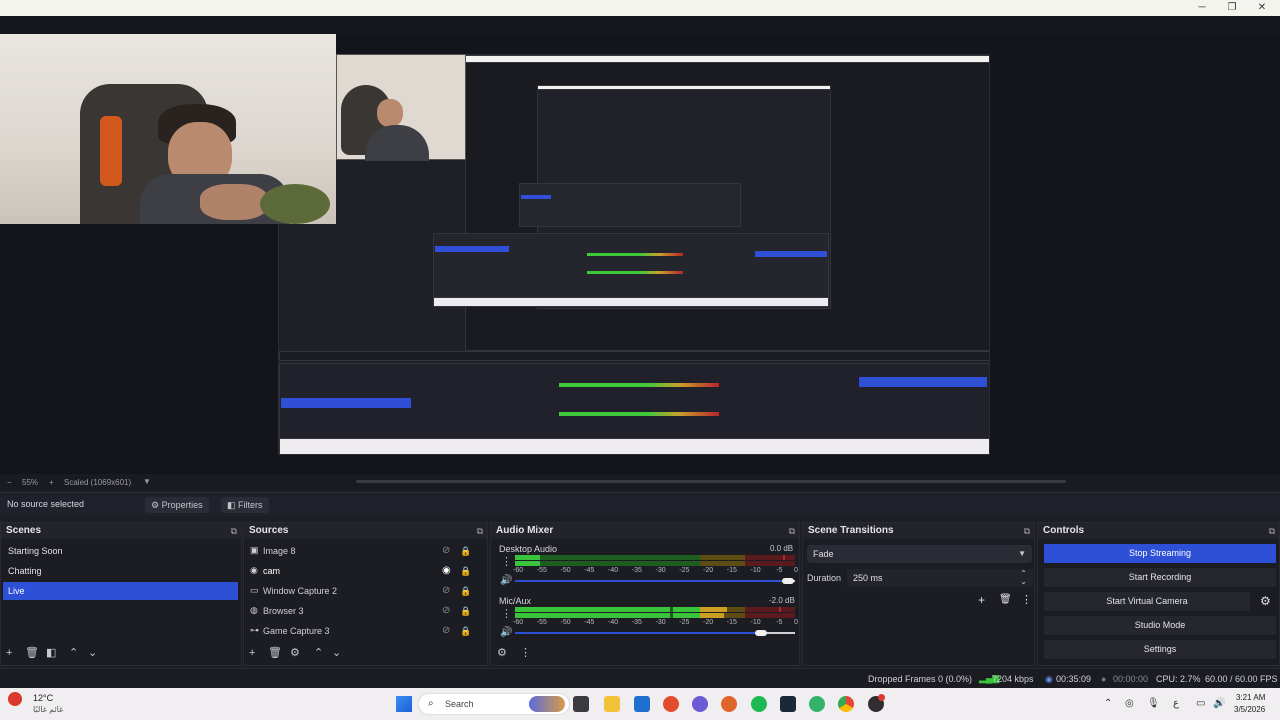 The height and width of the screenshot is (720, 1280). Describe the element at coordinates (1202, 8) in the screenshot. I see `minimize-button: ─` at that location.